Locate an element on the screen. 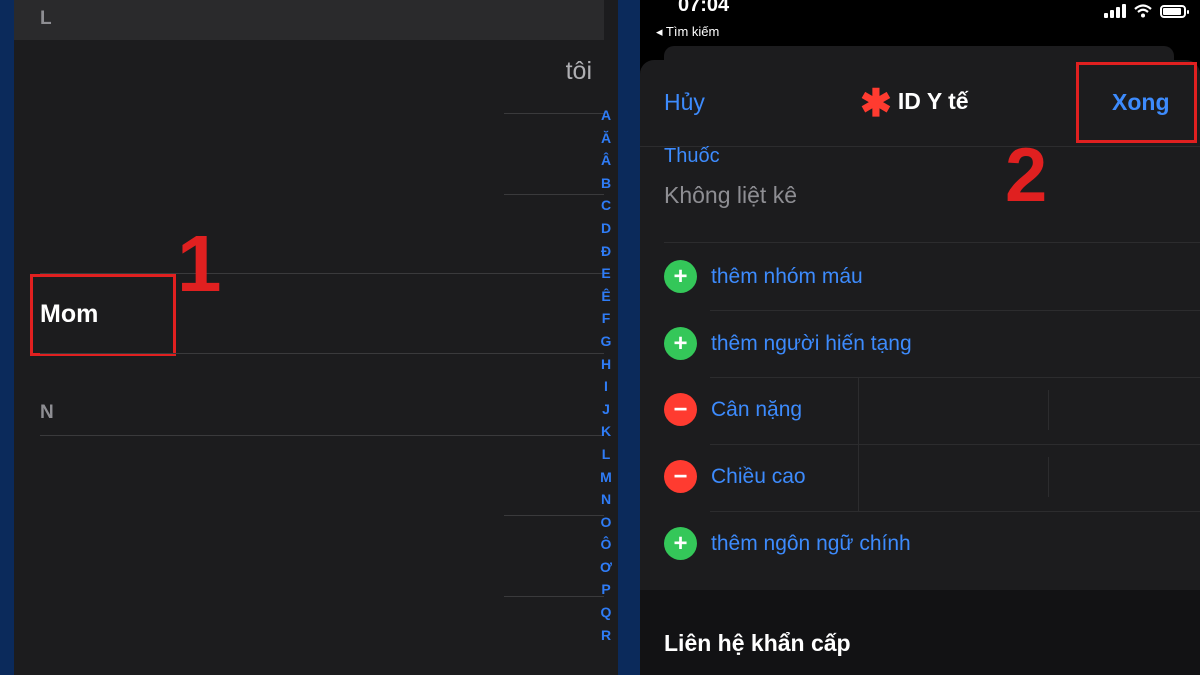 The image size is (1200, 675). index-letter: C is located at coordinates (606, 205).